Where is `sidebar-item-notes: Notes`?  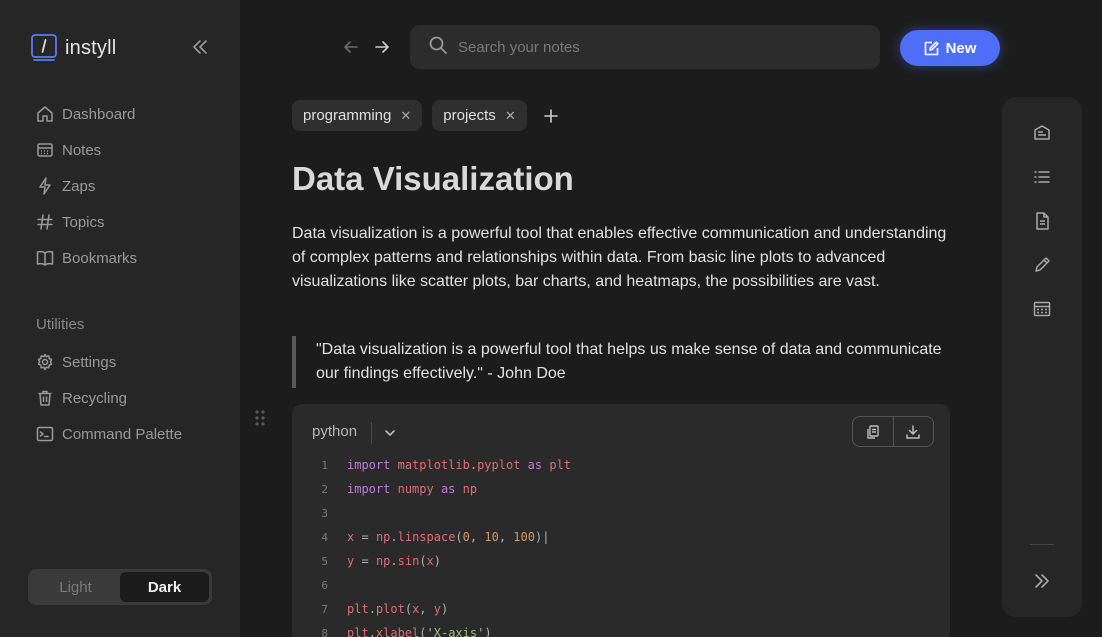
sidebar-item-notes: Notes is located at coordinates (131, 150).